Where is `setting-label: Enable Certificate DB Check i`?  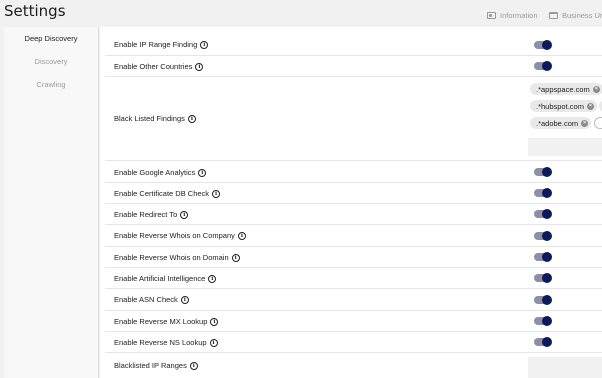
setting-label: Enable Certificate DB Check i is located at coordinates (167, 193).